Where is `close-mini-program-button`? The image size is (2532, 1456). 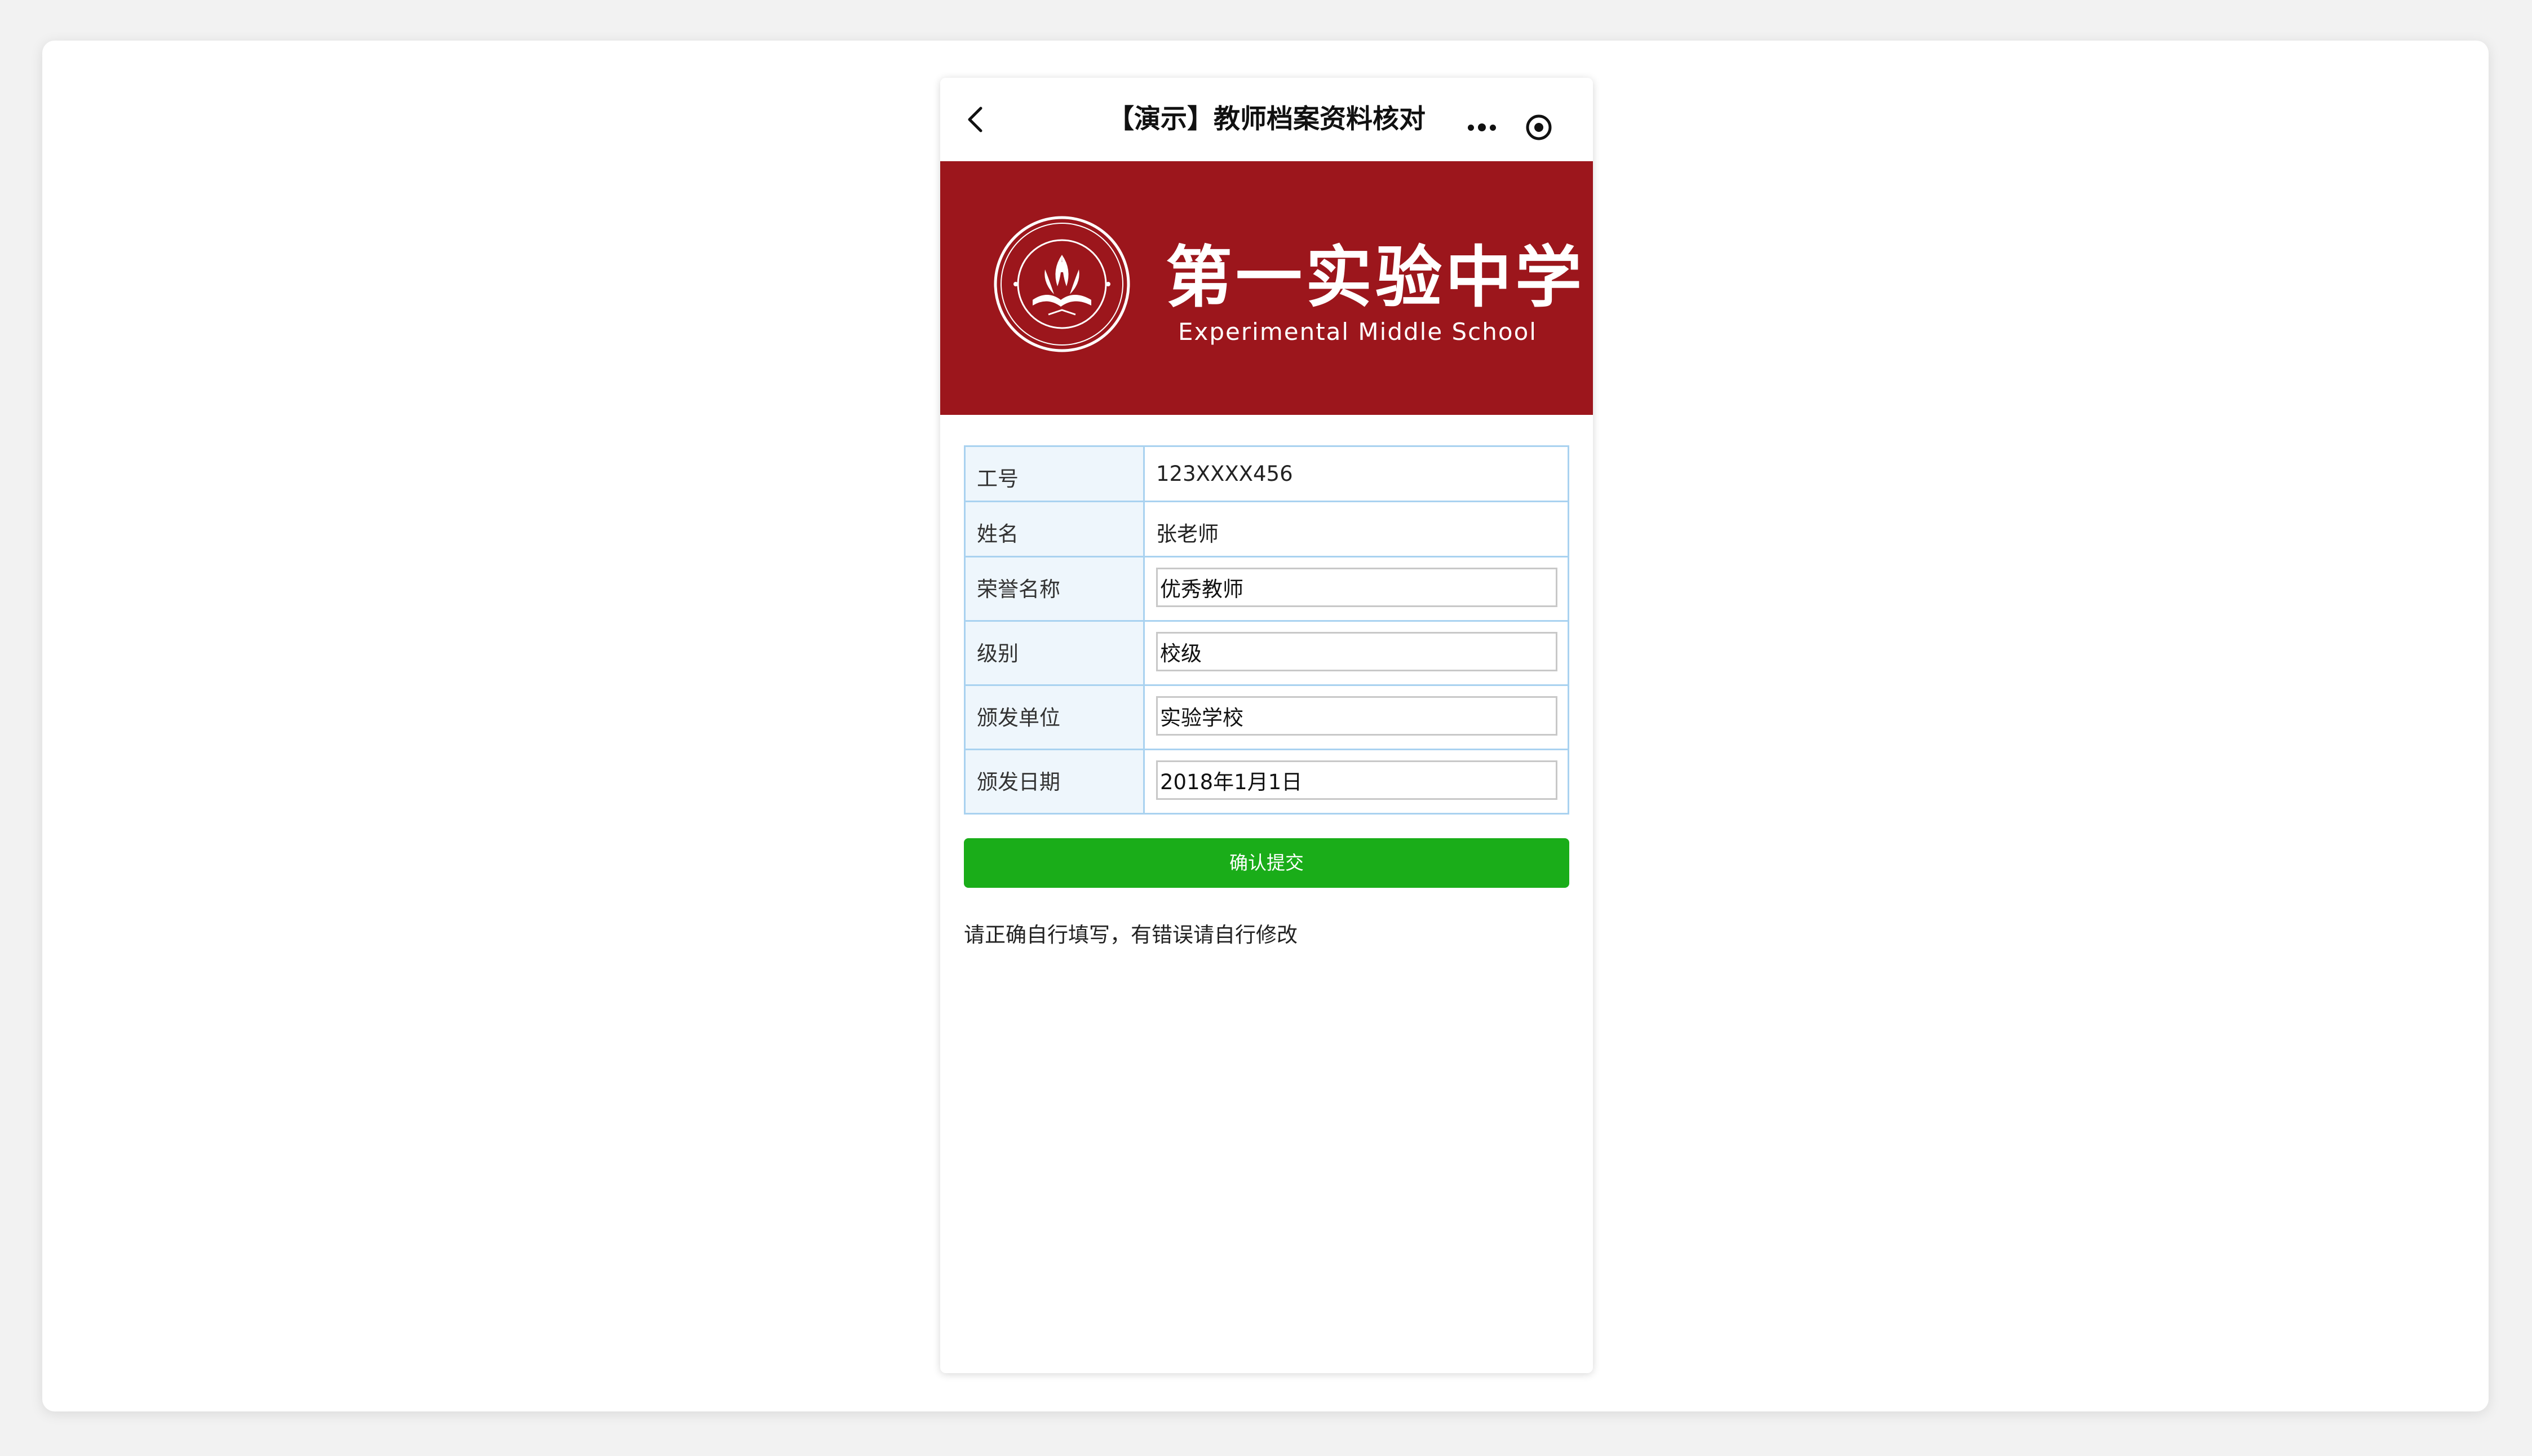 close-mini-program-button is located at coordinates (1547, 127).